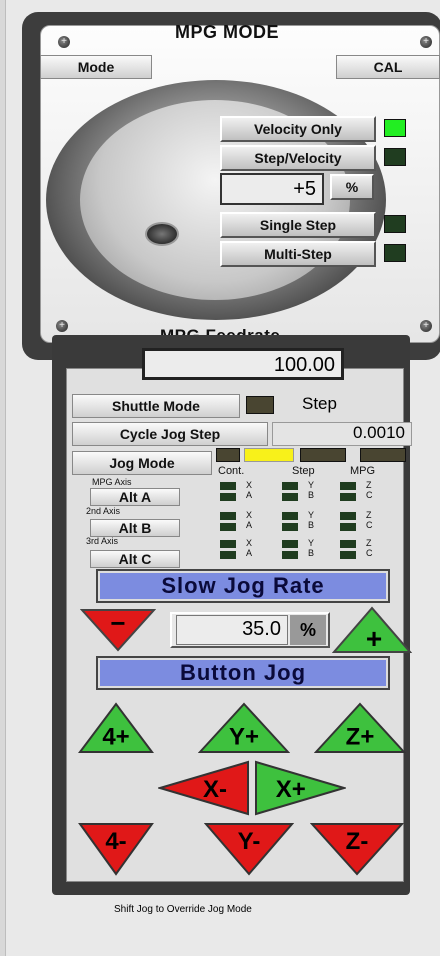 The image size is (440, 956). I want to click on jog-mode-led-cont, so click(269, 455).